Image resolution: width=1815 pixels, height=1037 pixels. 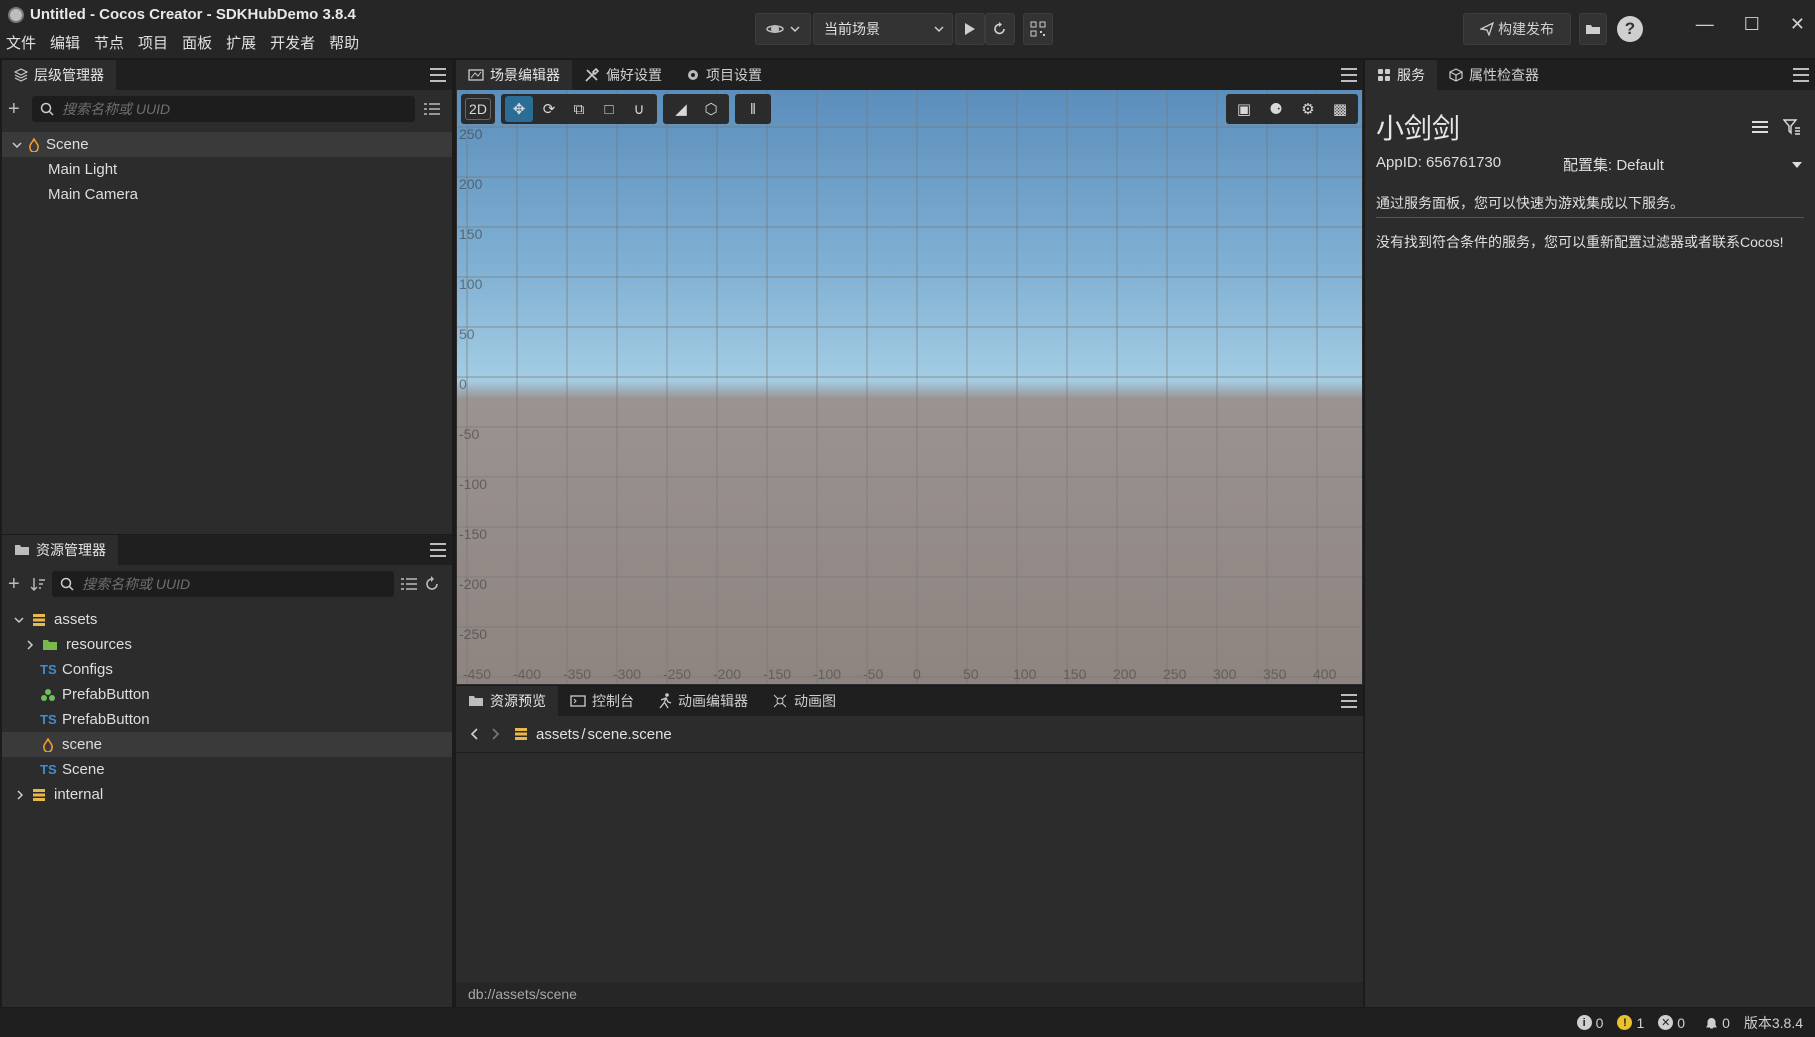 I want to click on x-tick-label: 50, so click(x=971, y=674).